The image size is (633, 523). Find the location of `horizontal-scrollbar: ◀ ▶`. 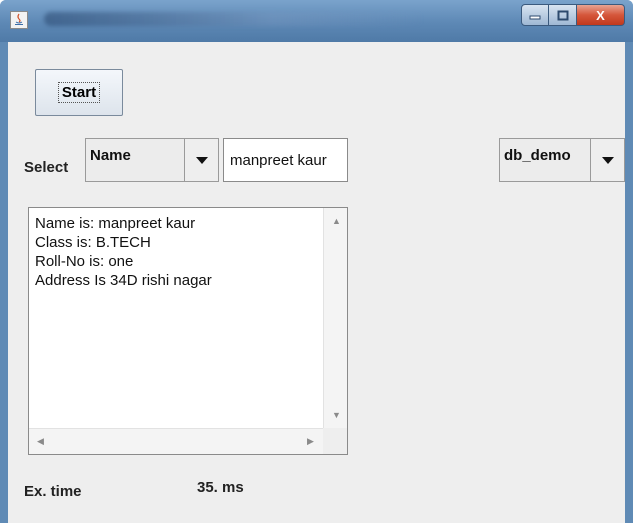

horizontal-scrollbar: ◀ ▶ is located at coordinates (176, 441).